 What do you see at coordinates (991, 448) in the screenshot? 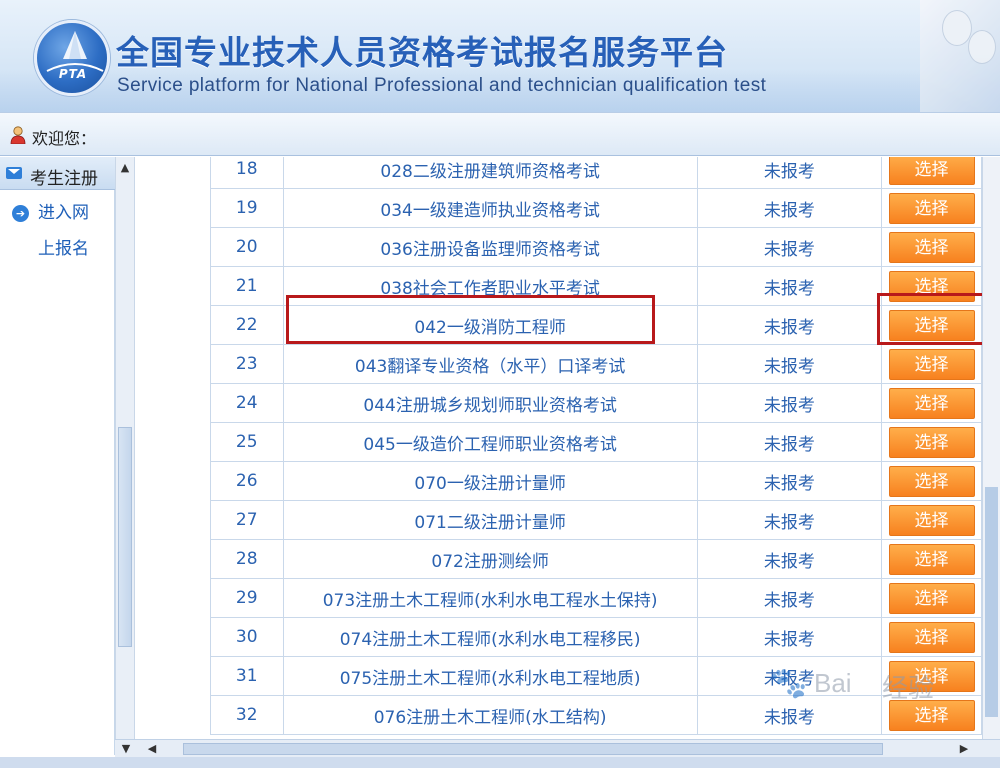
I see `main-scrollbar` at bounding box center [991, 448].